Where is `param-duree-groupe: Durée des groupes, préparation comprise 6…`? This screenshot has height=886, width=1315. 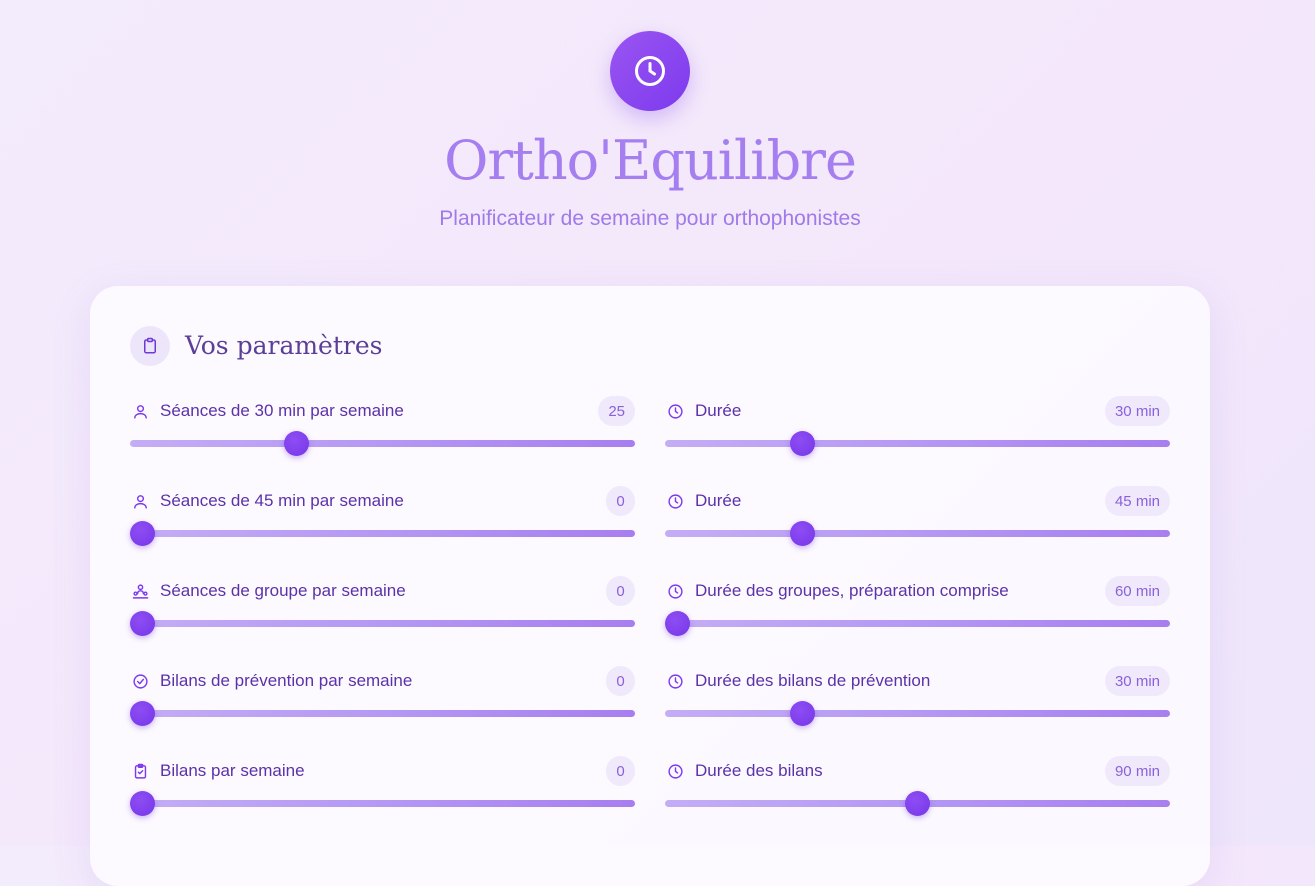
param-duree-groupe: Durée des groupes, préparation comprise 6… is located at coordinates (917, 606).